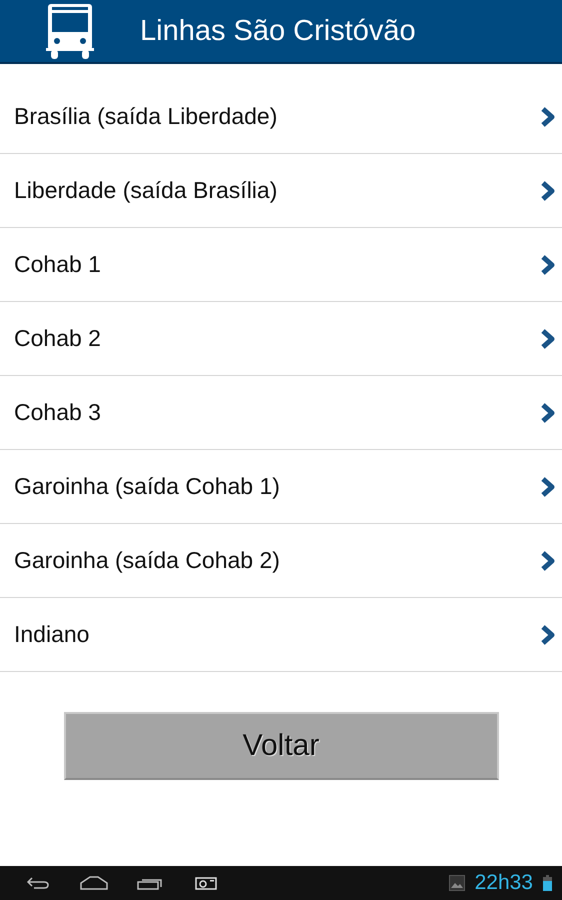  I want to click on line-item: Garoinha (saída Cohab 1), so click(281, 487).